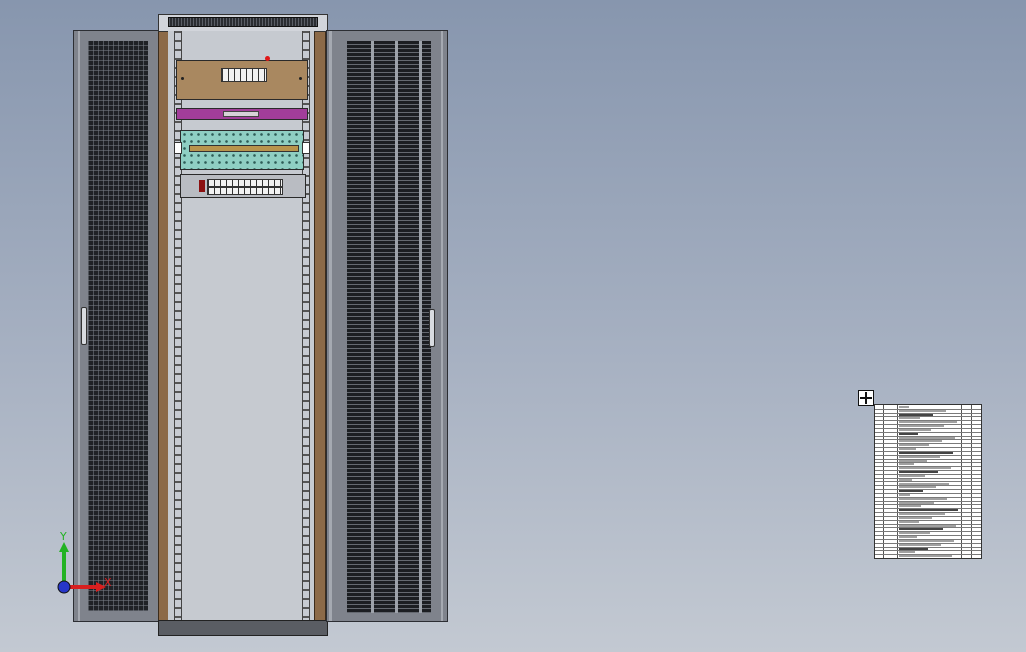 The height and width of the screenshot is (652, 1026). What do you see at coordinates (108, 582) in the screenshot?
I see `triad-x-label: X` at bounding box center [108, 582].